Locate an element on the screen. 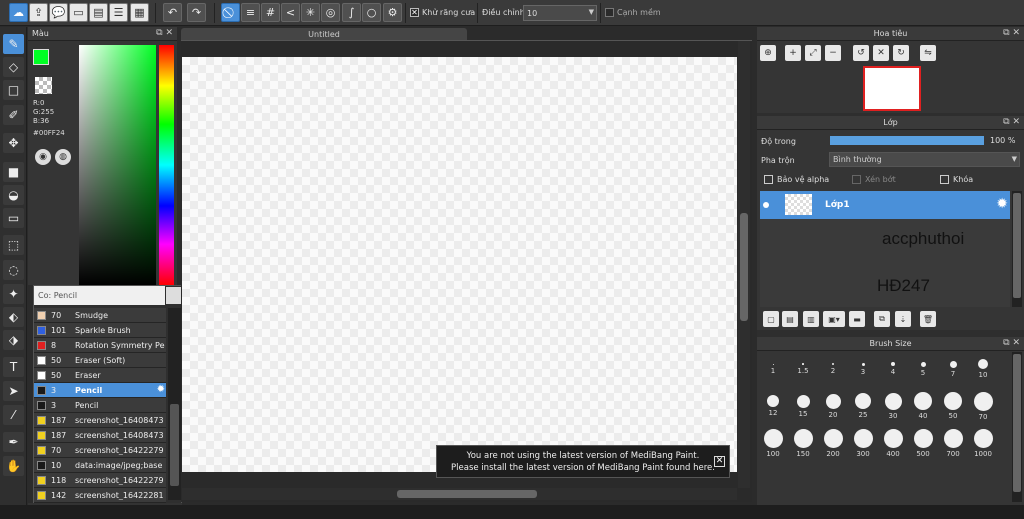  perspective-snap-icon: < is located at coordinates (290, 12).